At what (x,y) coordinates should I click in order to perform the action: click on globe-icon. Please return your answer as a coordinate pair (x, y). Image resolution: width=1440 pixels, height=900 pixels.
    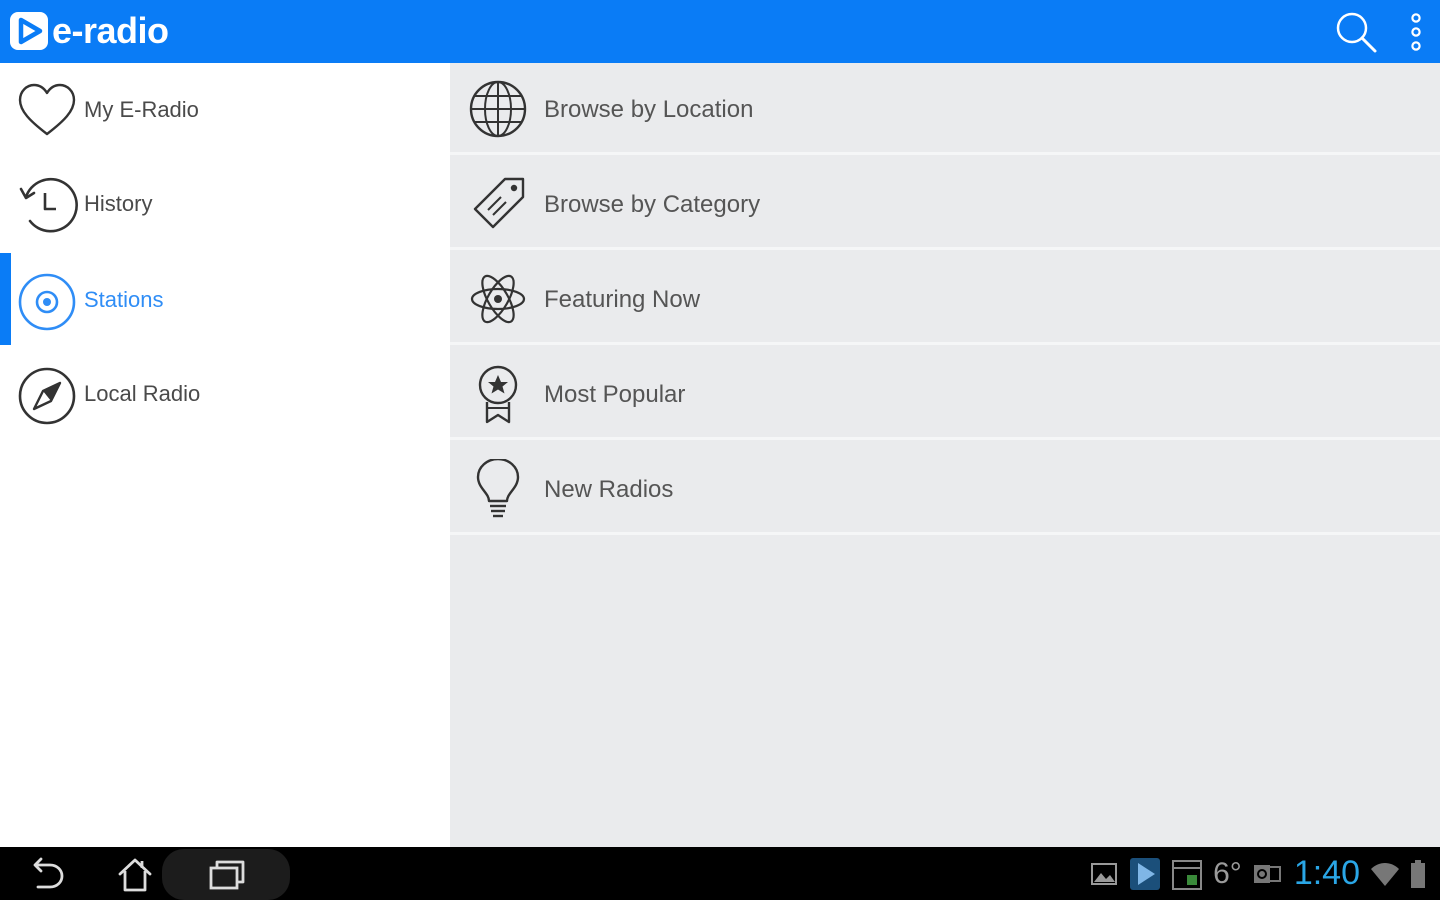
    Looking at the image, I should click on (498, 109).